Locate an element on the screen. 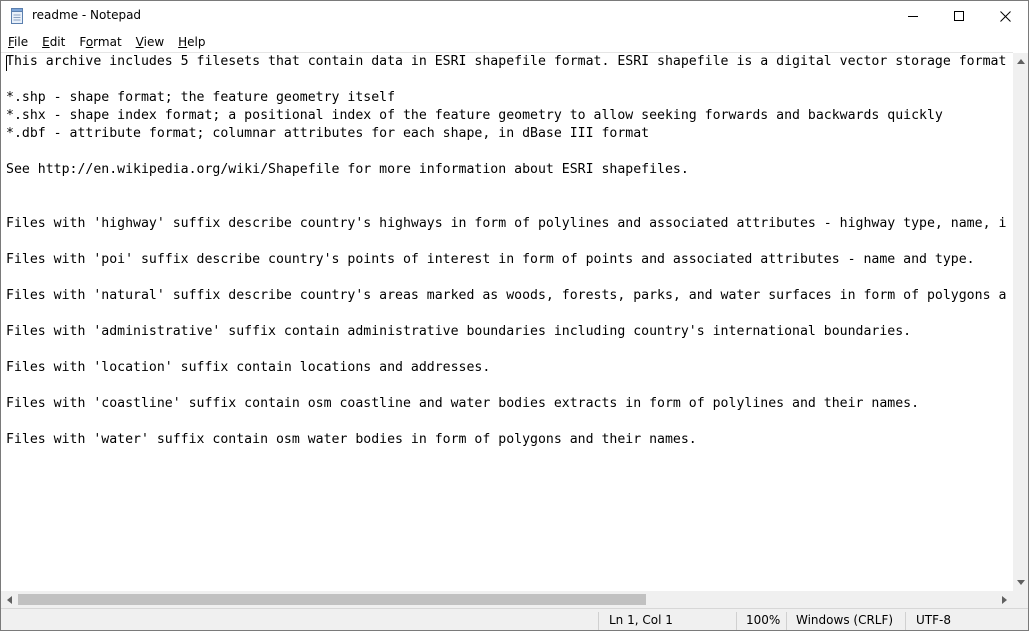  arrow-down-icon is located at coordinates (1020, 582).